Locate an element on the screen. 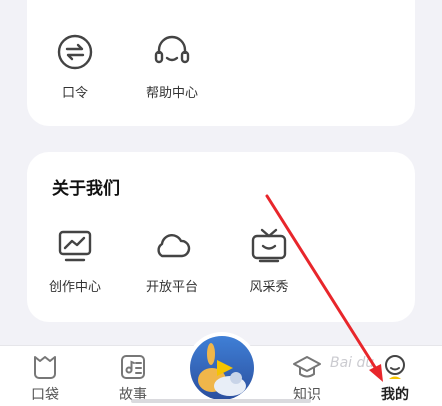  play-icon is located at coordinates (222, 368).